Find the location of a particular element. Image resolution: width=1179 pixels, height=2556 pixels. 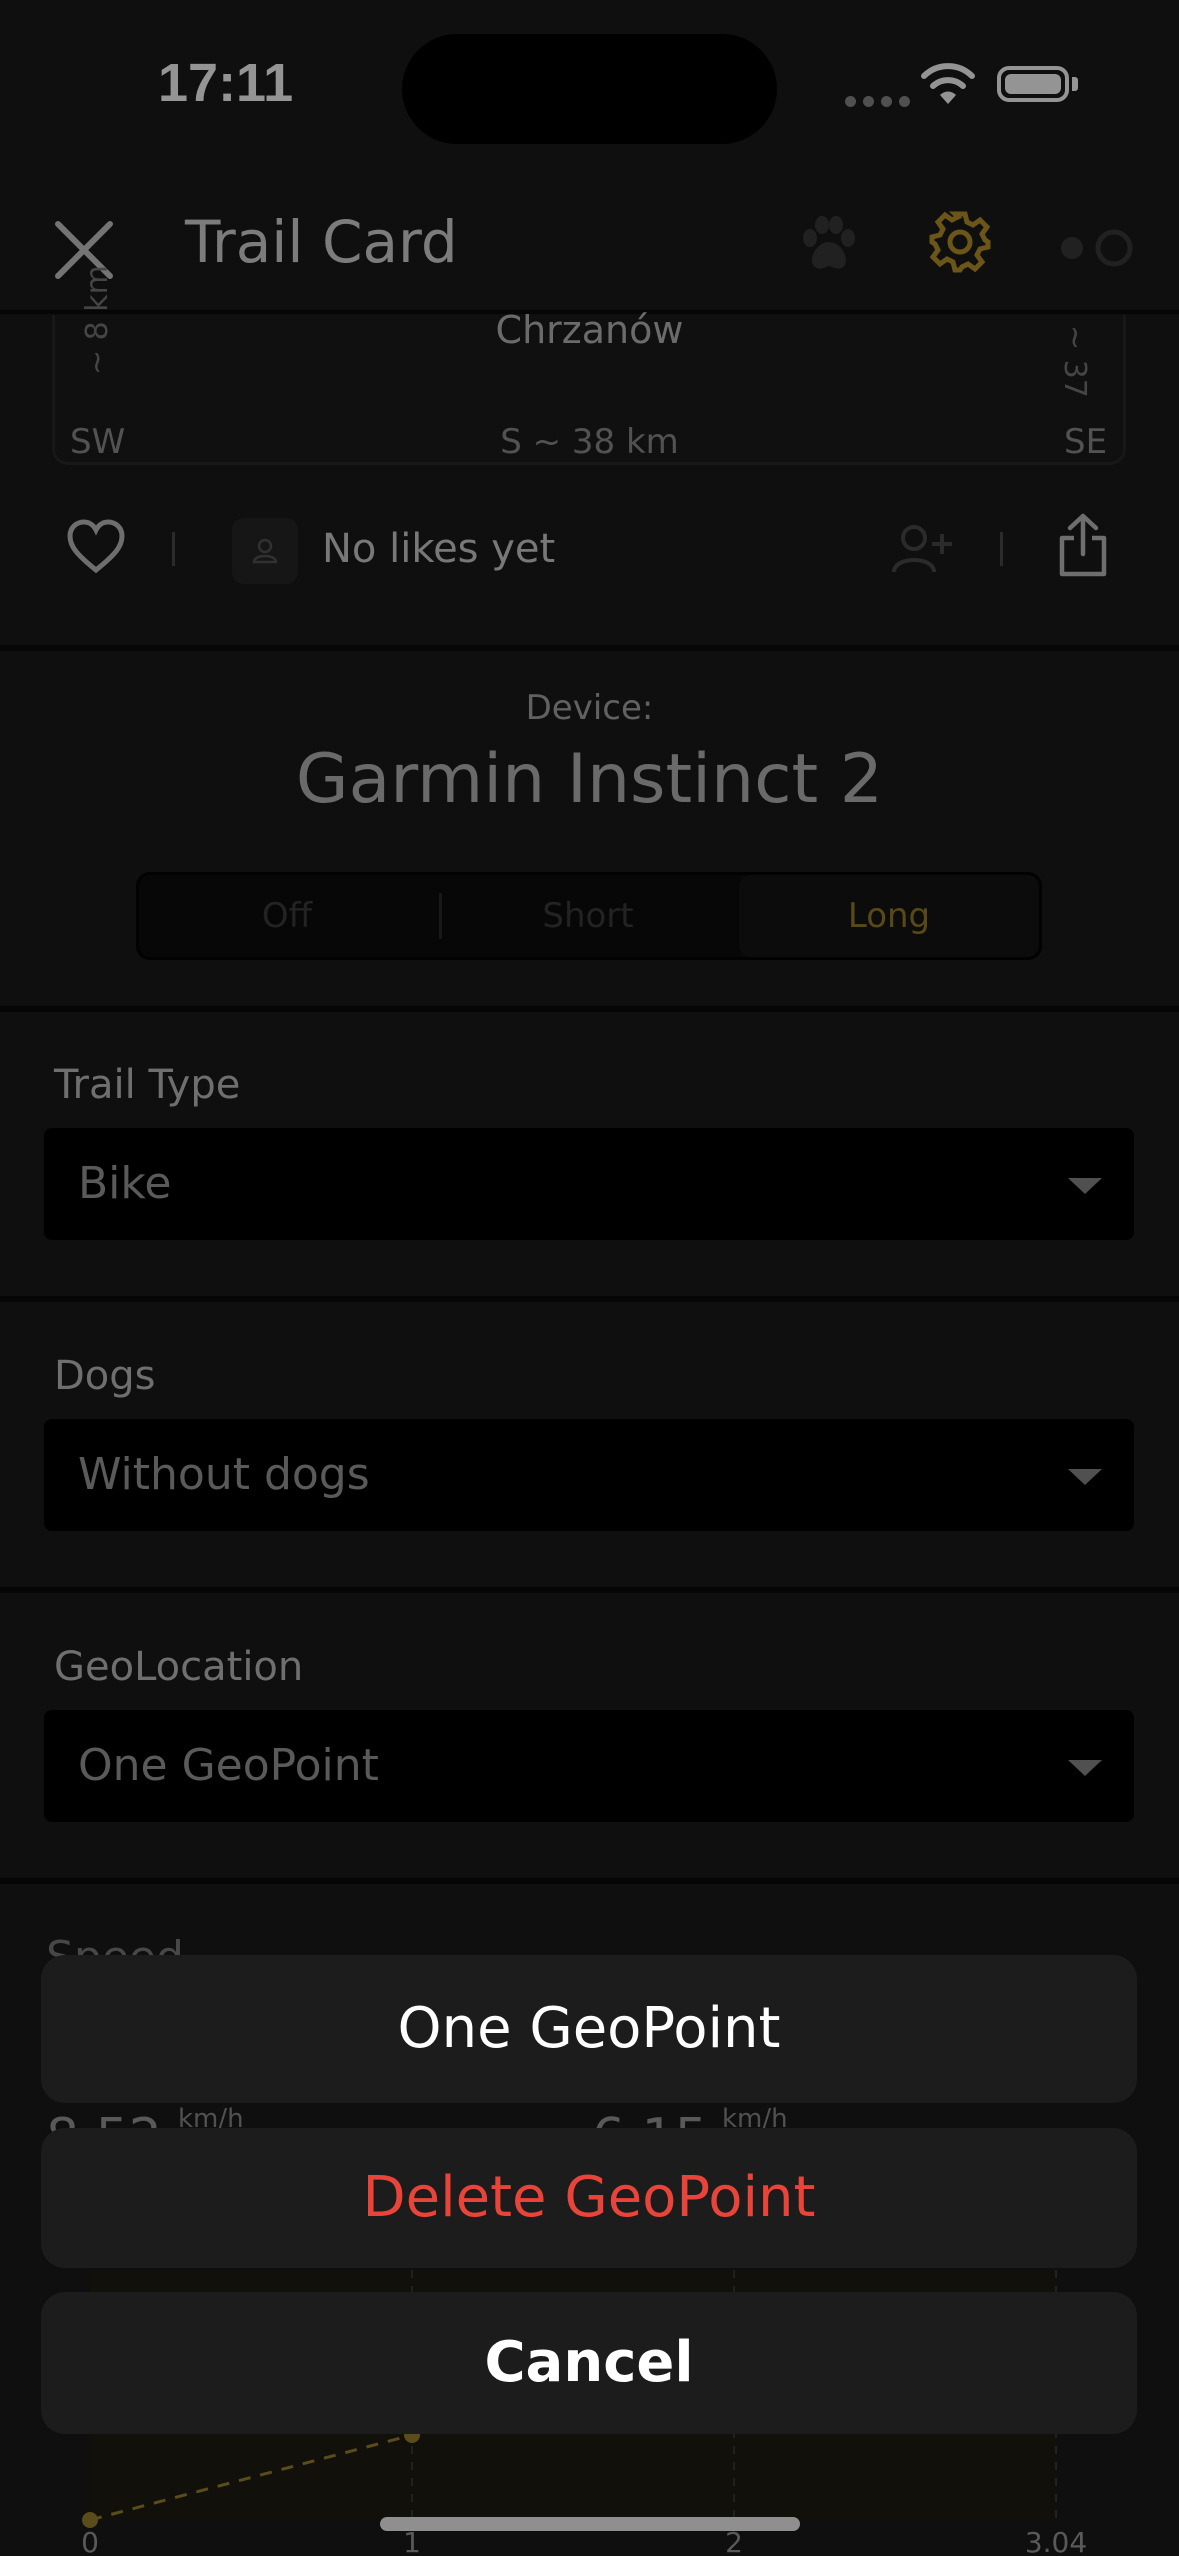

option-one-geopoint-button: One GeoPoint is located at coordinates (589, 2029).